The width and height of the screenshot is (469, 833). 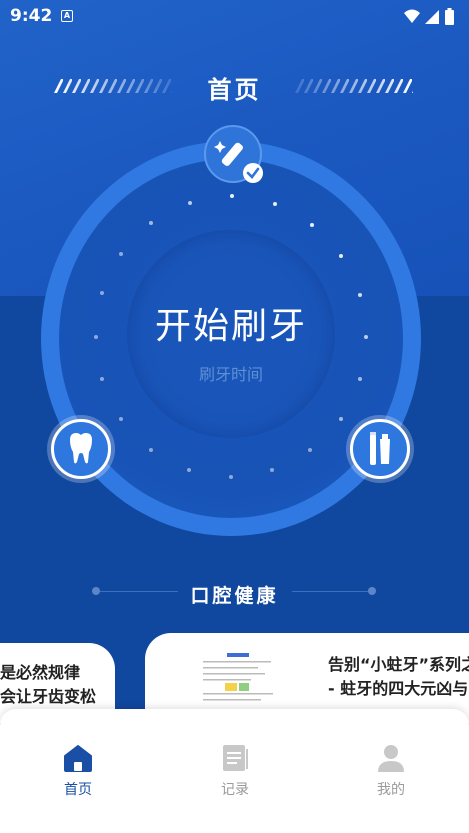 What do you see at coordinates (228, 153) in the screenshot?
I see `toothbrush-sparkle-icon` at bounding box center [228, 153].